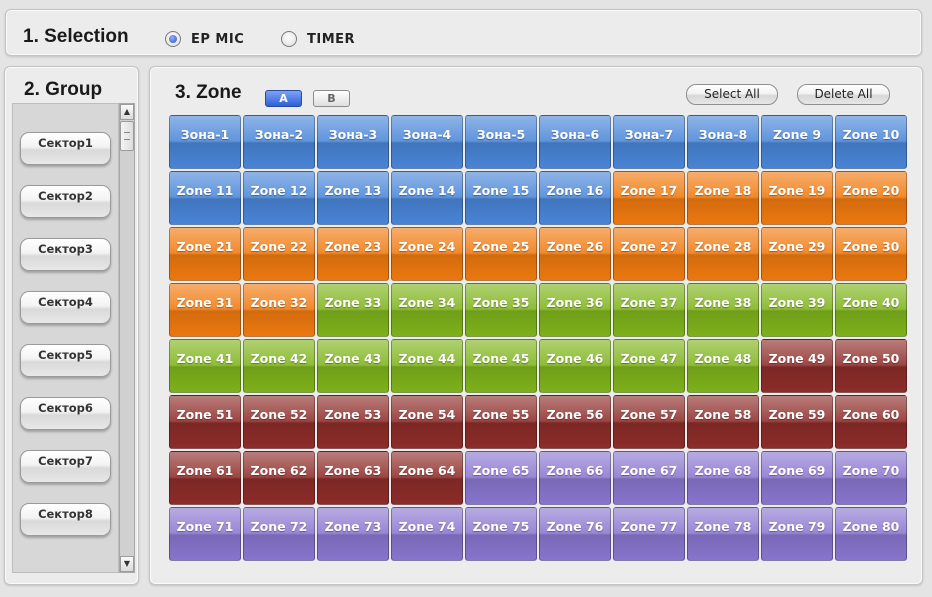  Describe the element at coordinates (427, 310) in the screenshot. I see `zone-button-34: Zone 34` at that location.